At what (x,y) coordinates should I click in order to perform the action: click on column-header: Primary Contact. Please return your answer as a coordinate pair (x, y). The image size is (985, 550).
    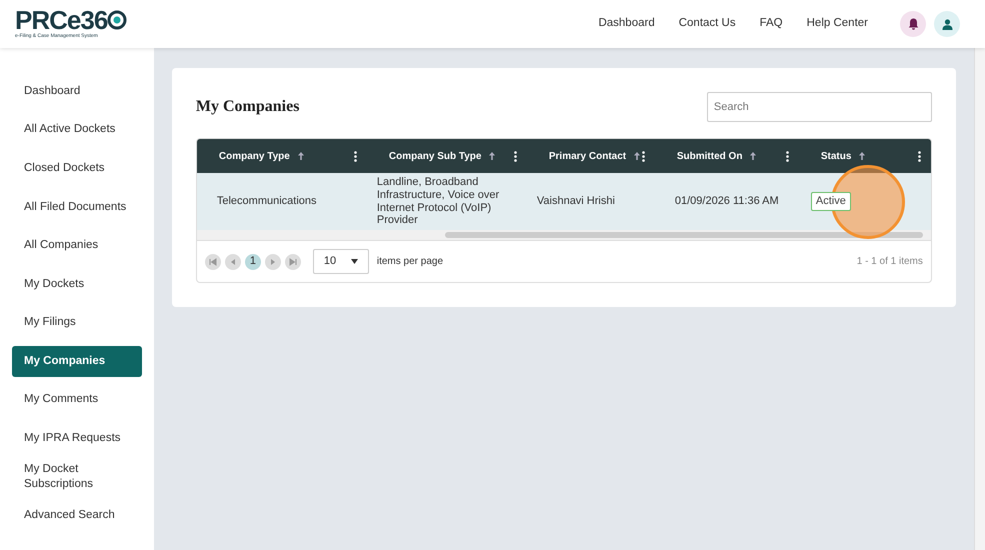
    Looking at the image, I should click on (590, 156).